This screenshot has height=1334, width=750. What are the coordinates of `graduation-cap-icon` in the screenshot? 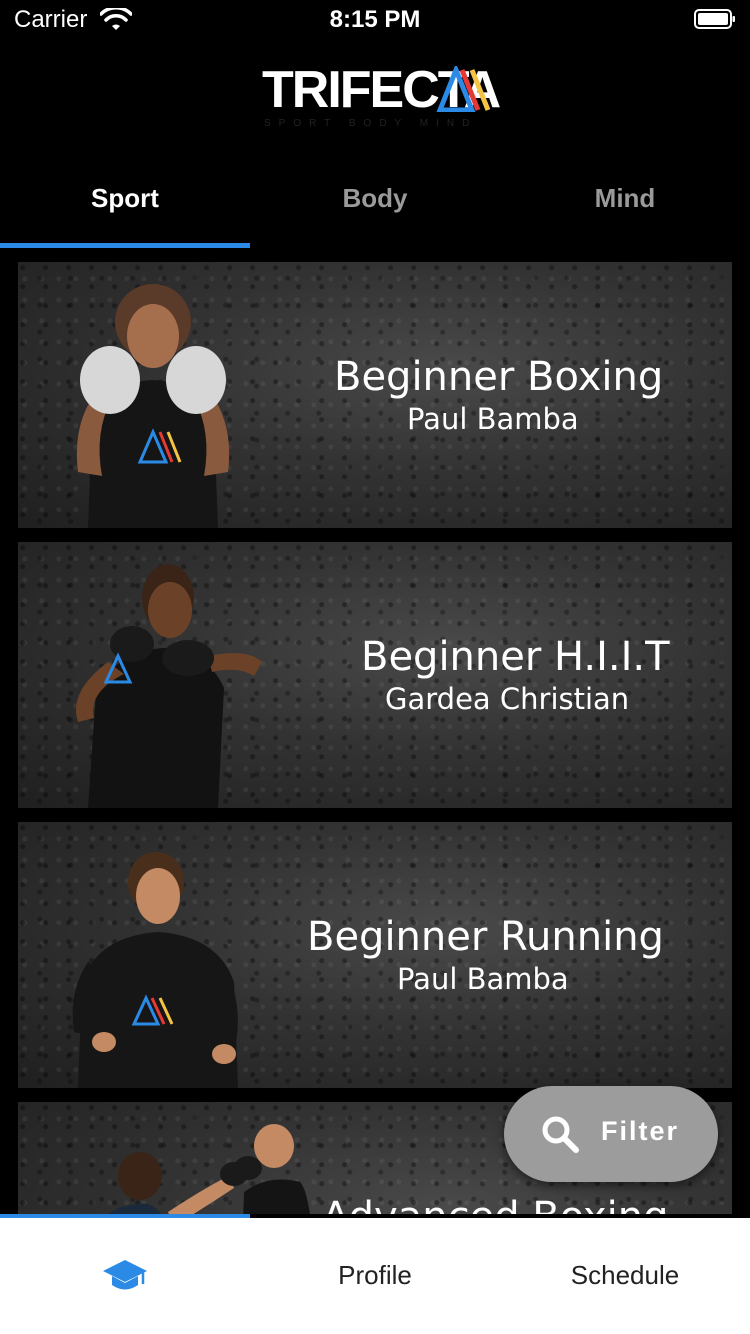 It's located at (125, 1275).